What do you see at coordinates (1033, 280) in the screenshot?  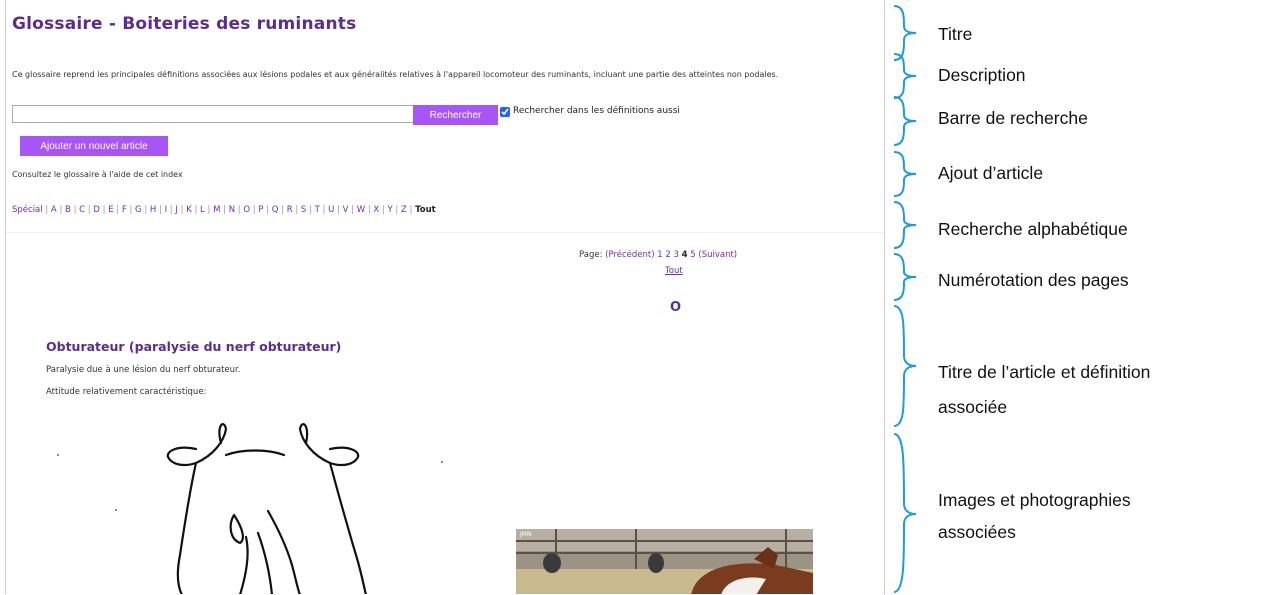 I see `annotation-page-numbering: Numérotation des pages` at bounding box center [1033, 280].